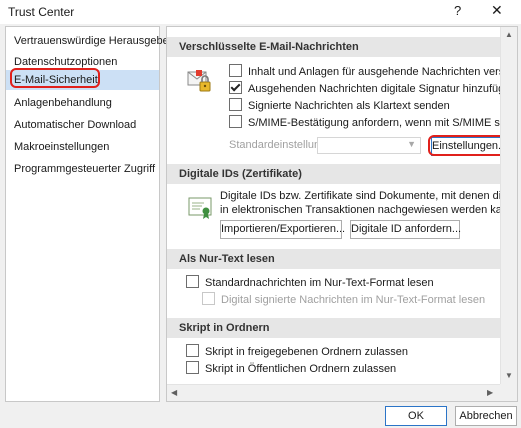 The height and width of the screenshot is (428, 521). Describe the element at coordinates (509, 34) in the screenshot. I see `scroll-up-icon: ▲` at that location.